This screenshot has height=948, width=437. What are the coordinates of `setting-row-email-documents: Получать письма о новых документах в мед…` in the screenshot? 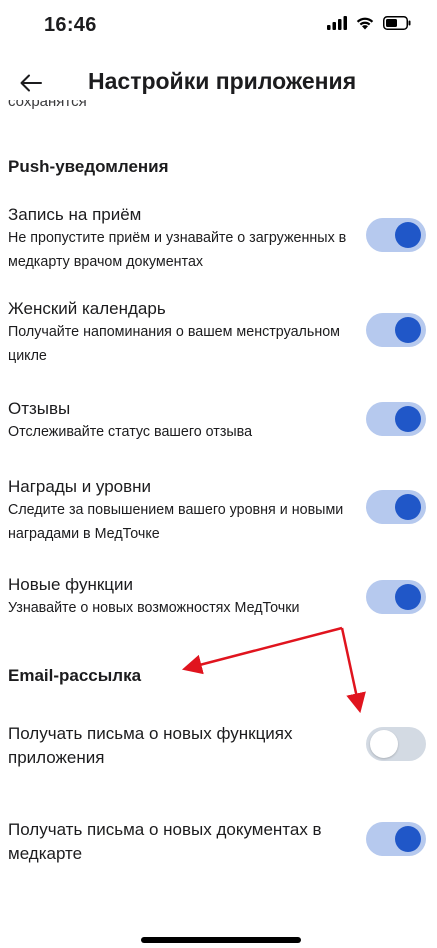 It's located at (218, 842).